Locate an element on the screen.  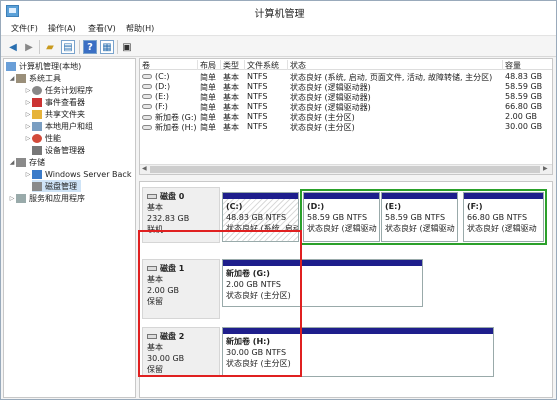
tree-label: 存储 is located at coordinates (37, 162).